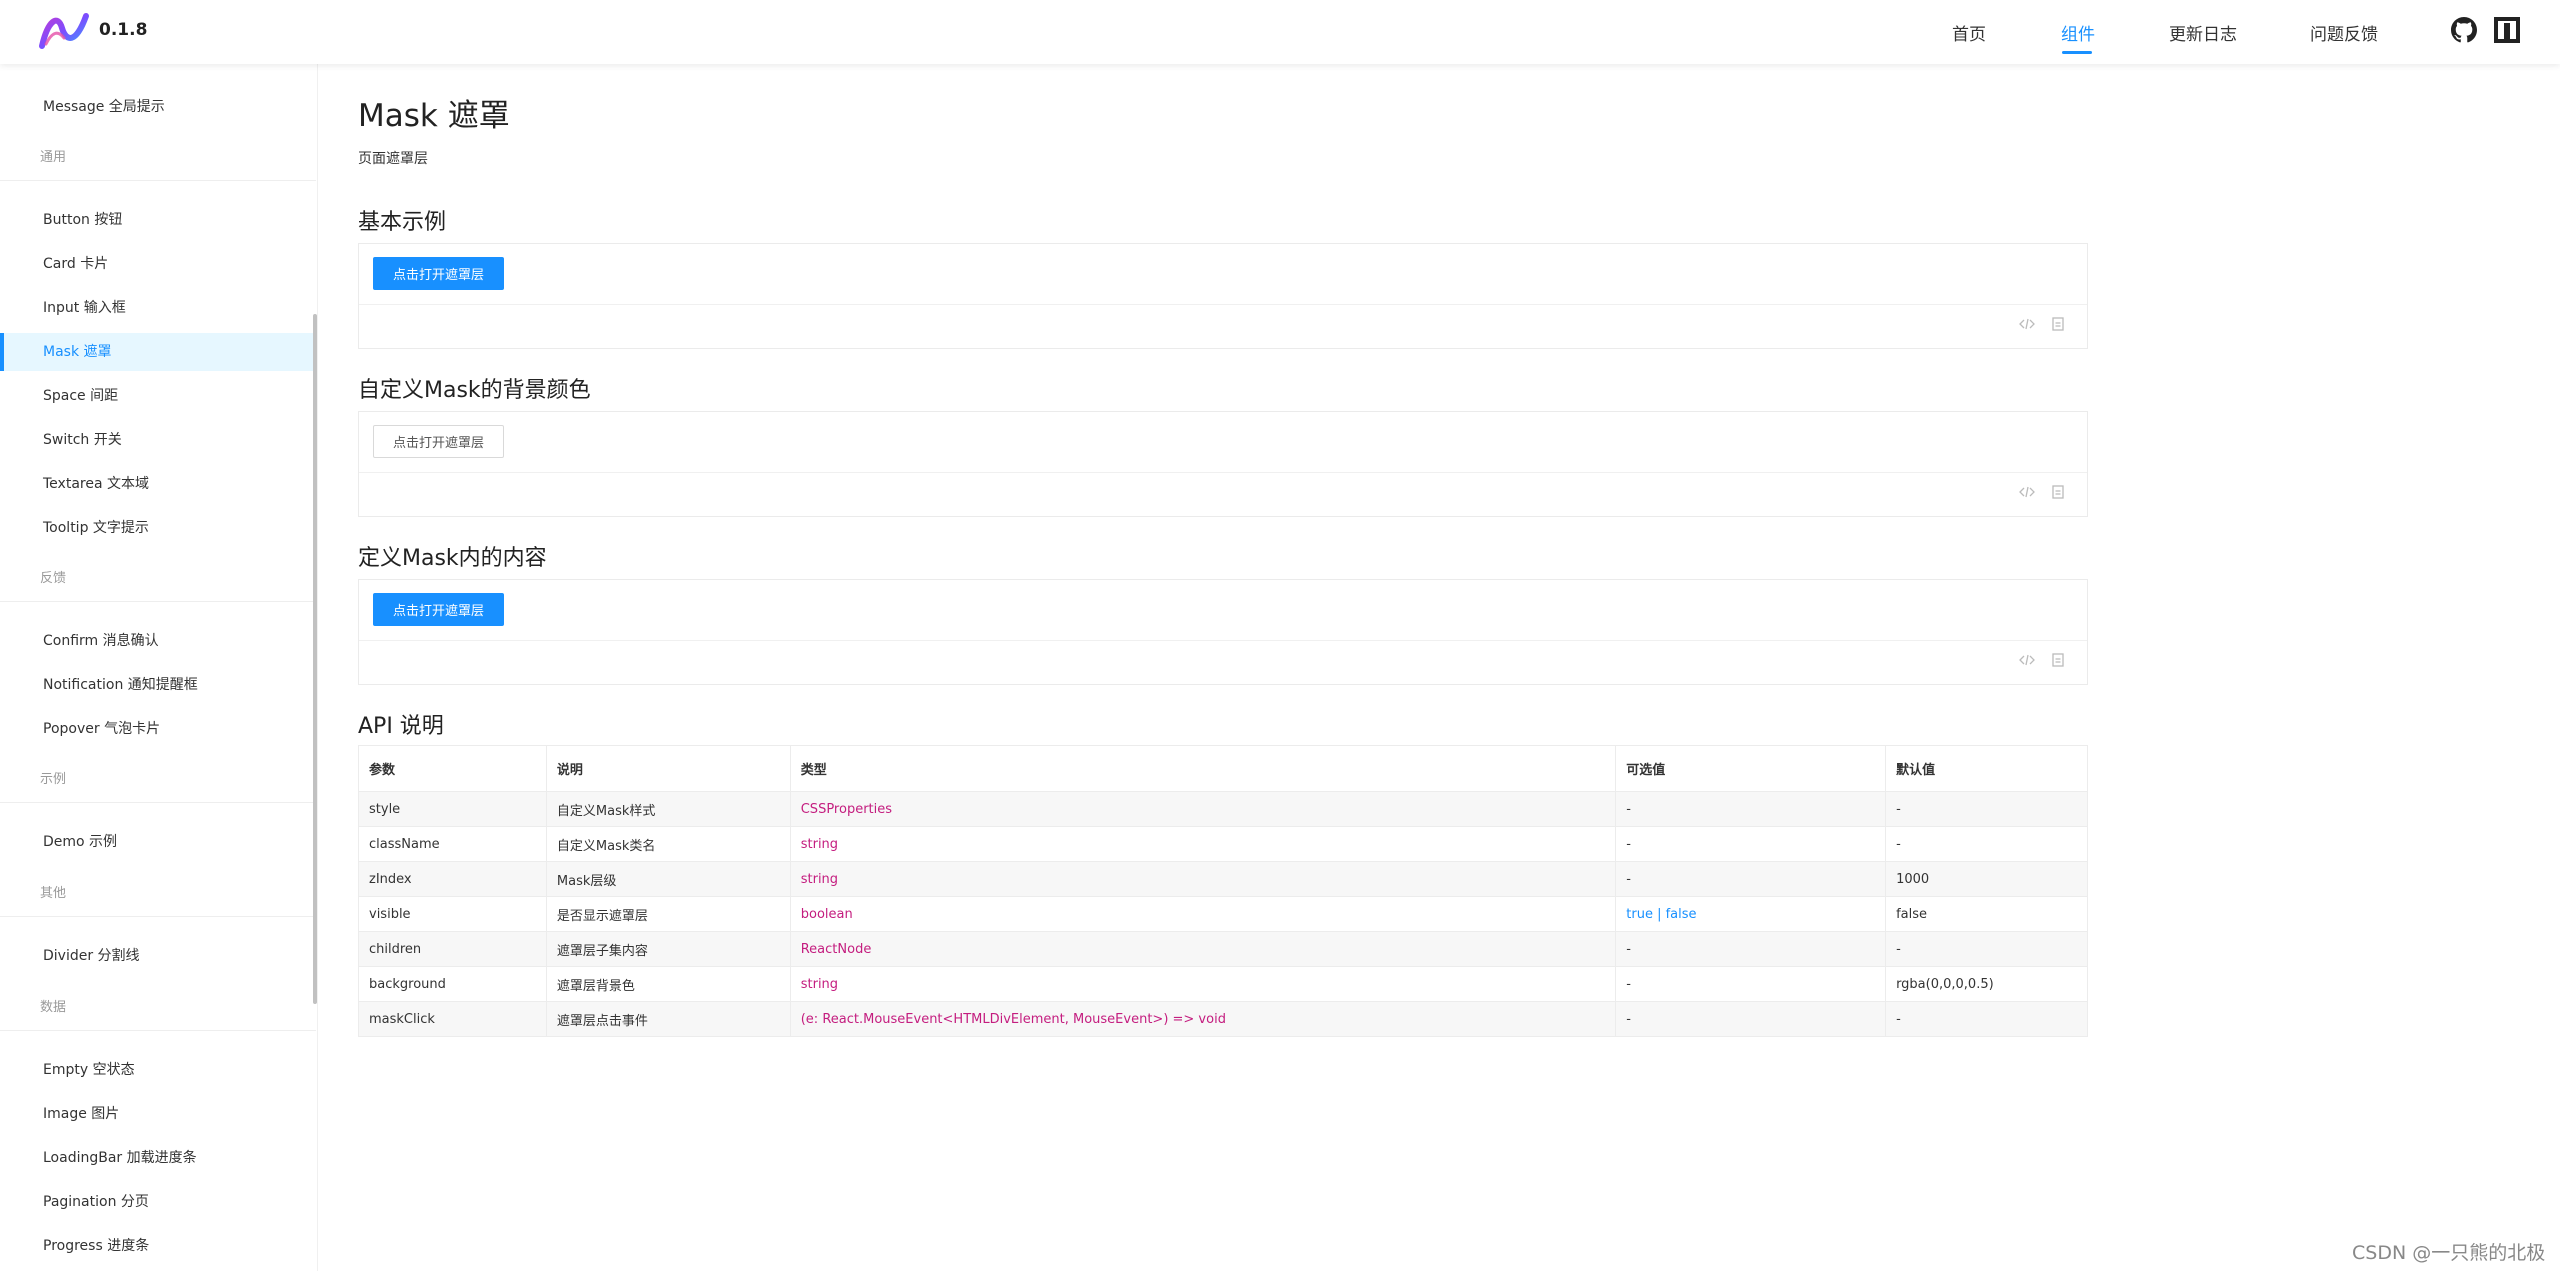 This screenshot has width=2560, height=1271. I want to click on sidebar-scrollbar, so click(315, 659).